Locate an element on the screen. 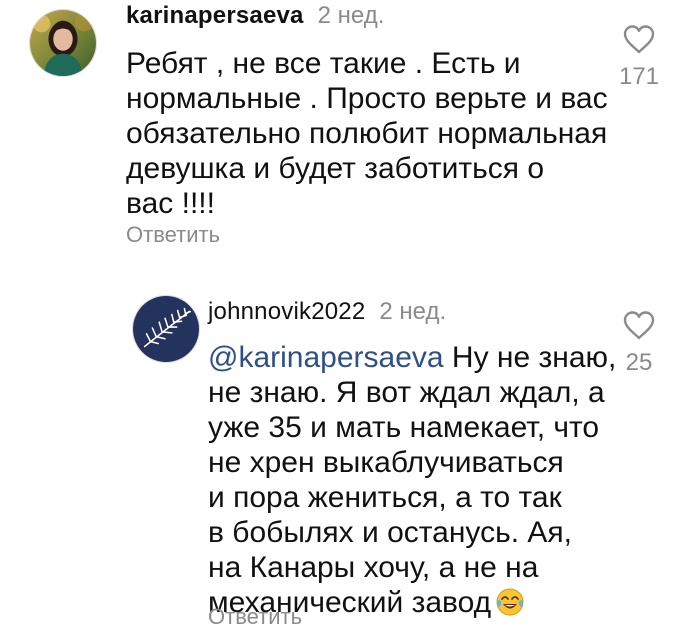  comment-line: нормальные . Просто верьте и вас is located at coordinates (367, 98).